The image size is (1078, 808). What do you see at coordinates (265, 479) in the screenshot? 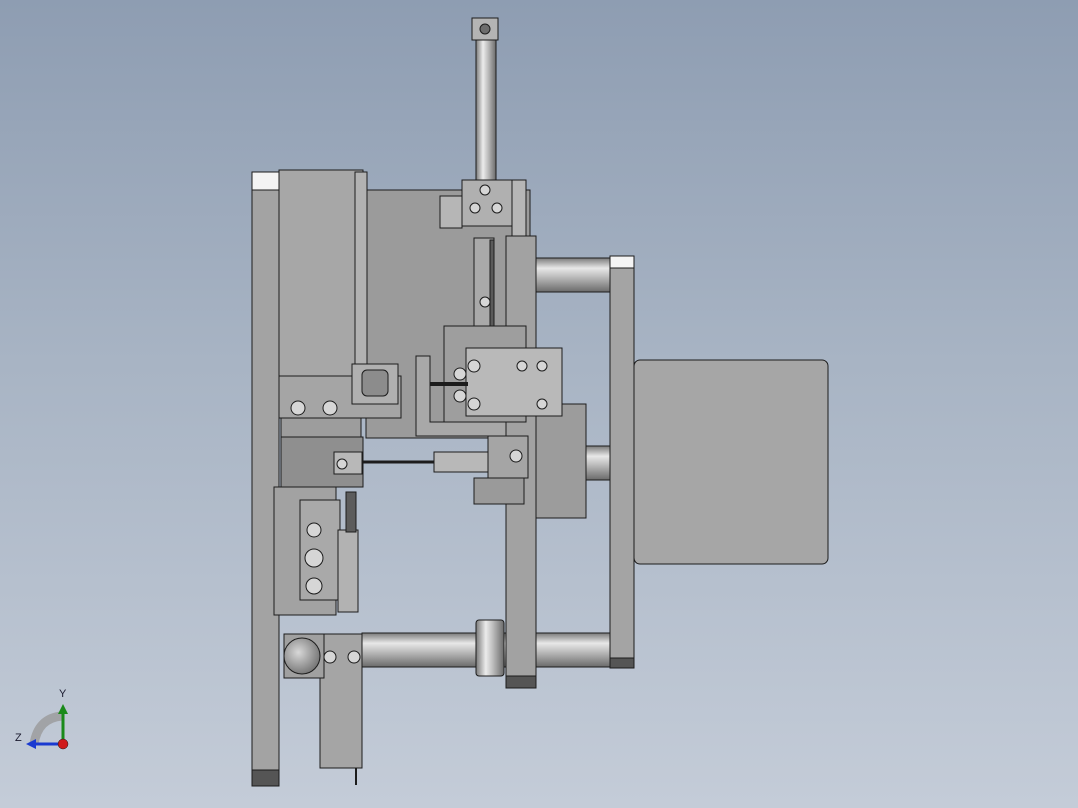
I see `left-base-plate` at bounding box center [265, 479].